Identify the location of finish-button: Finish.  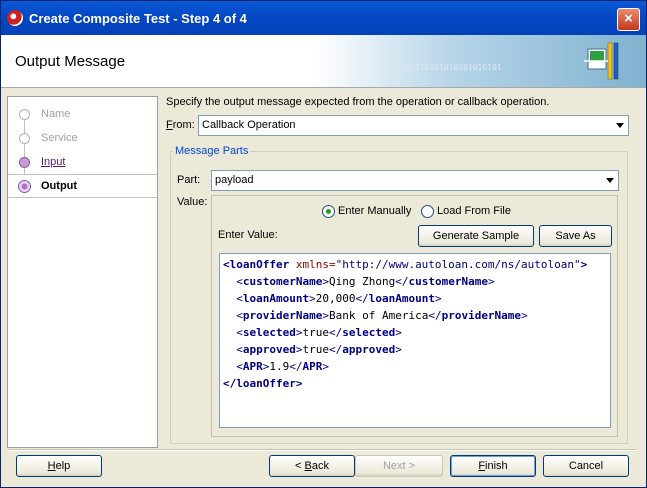
(493, 466).